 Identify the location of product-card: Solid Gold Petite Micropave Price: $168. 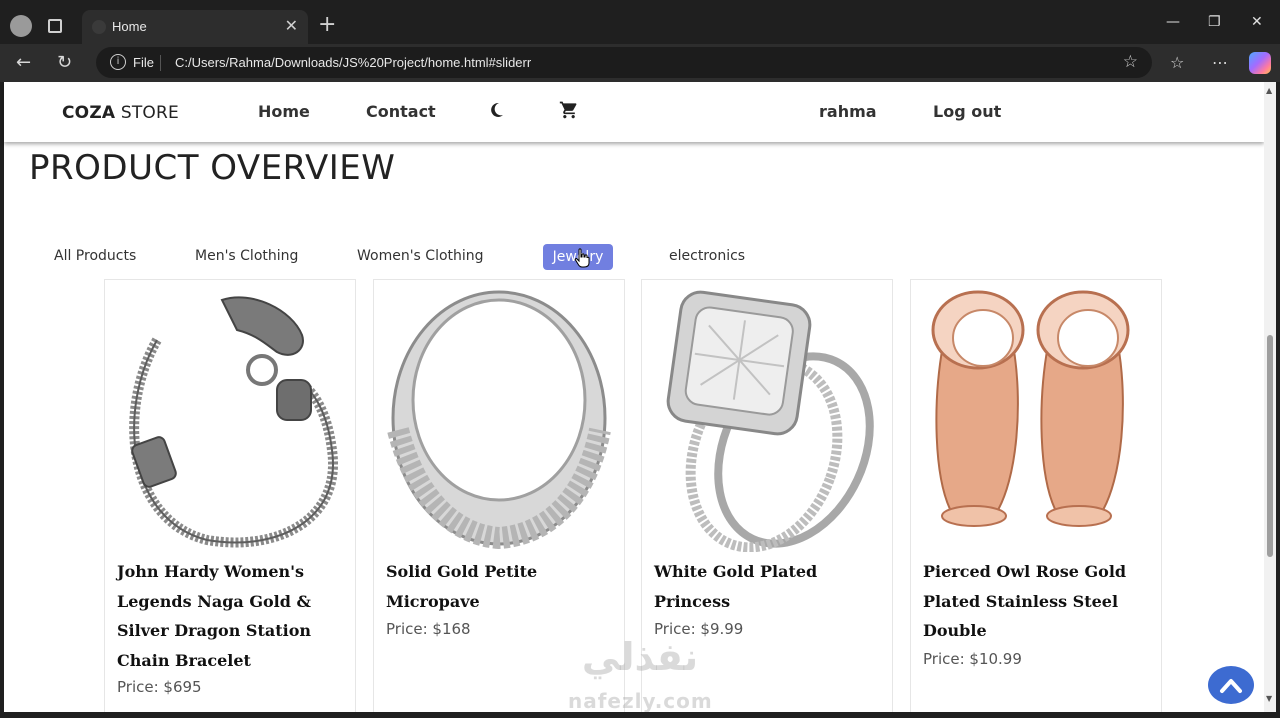
(499, 495).